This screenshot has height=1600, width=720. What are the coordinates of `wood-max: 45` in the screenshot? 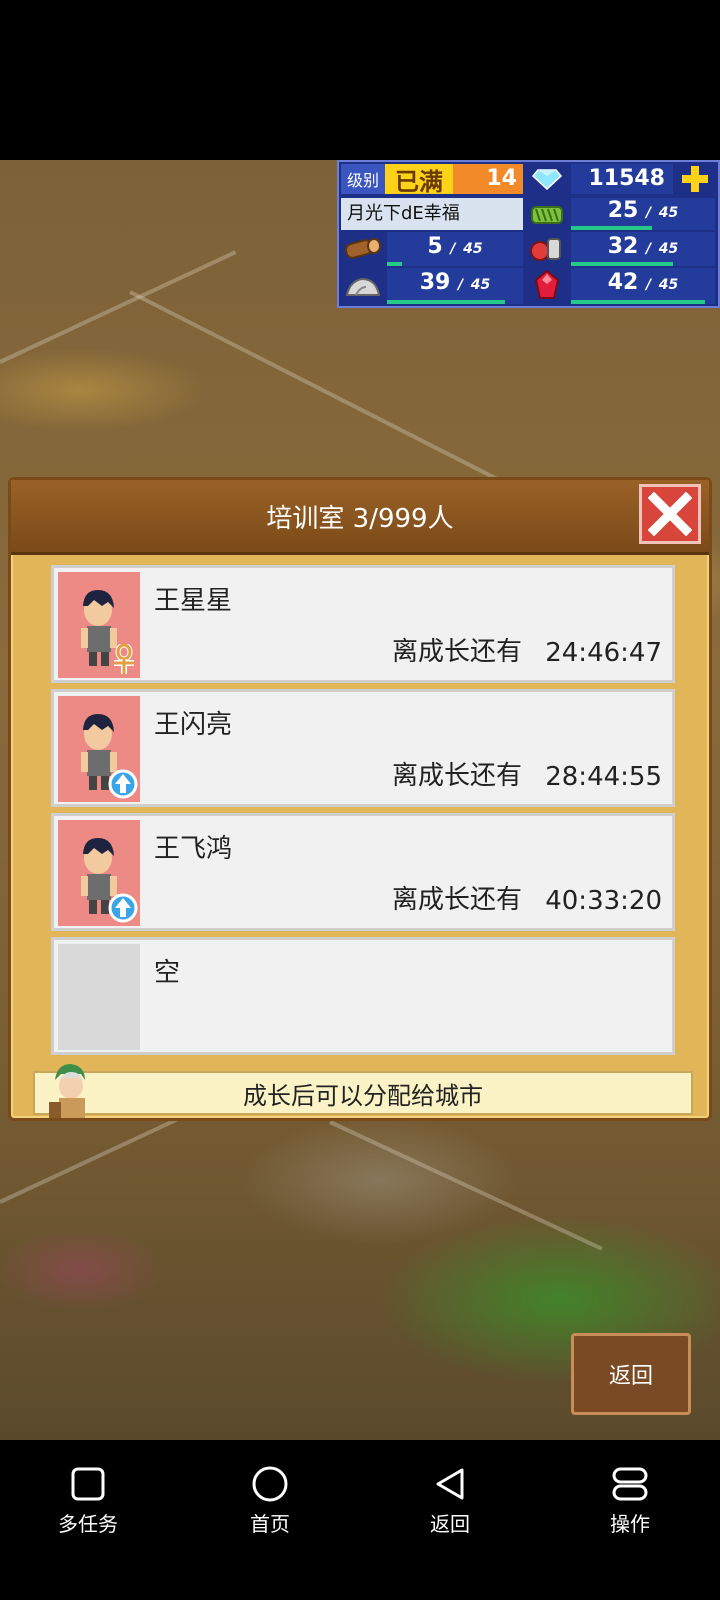 It's located at (473, 249).